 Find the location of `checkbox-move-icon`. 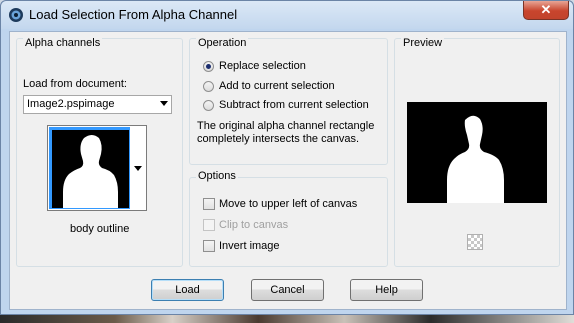

checkbox-move-icon is located at coordinates (209, 204).